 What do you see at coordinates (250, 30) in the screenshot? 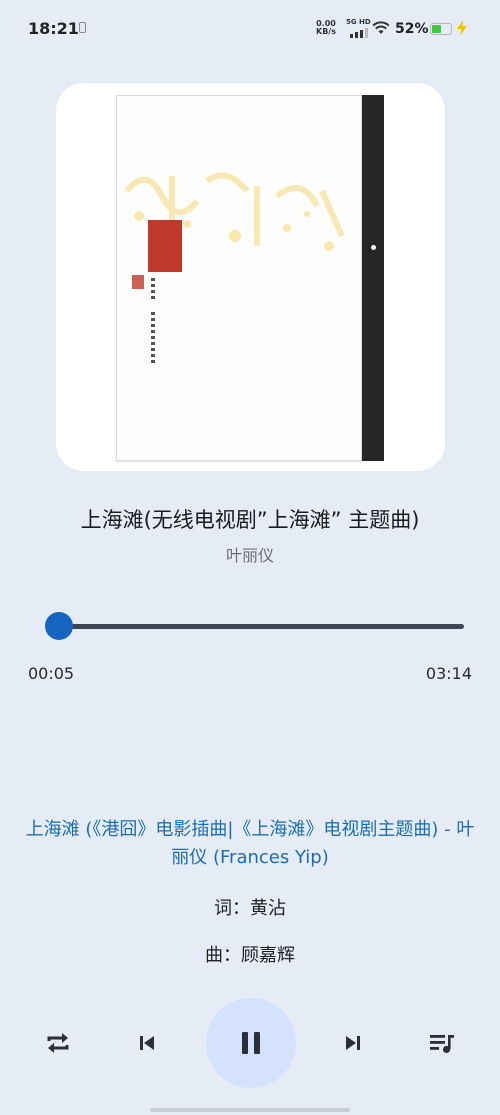
I see `status-bar: 18:21 0.00 KB/s 5G HD 52%` at bounding box center [250, 30].